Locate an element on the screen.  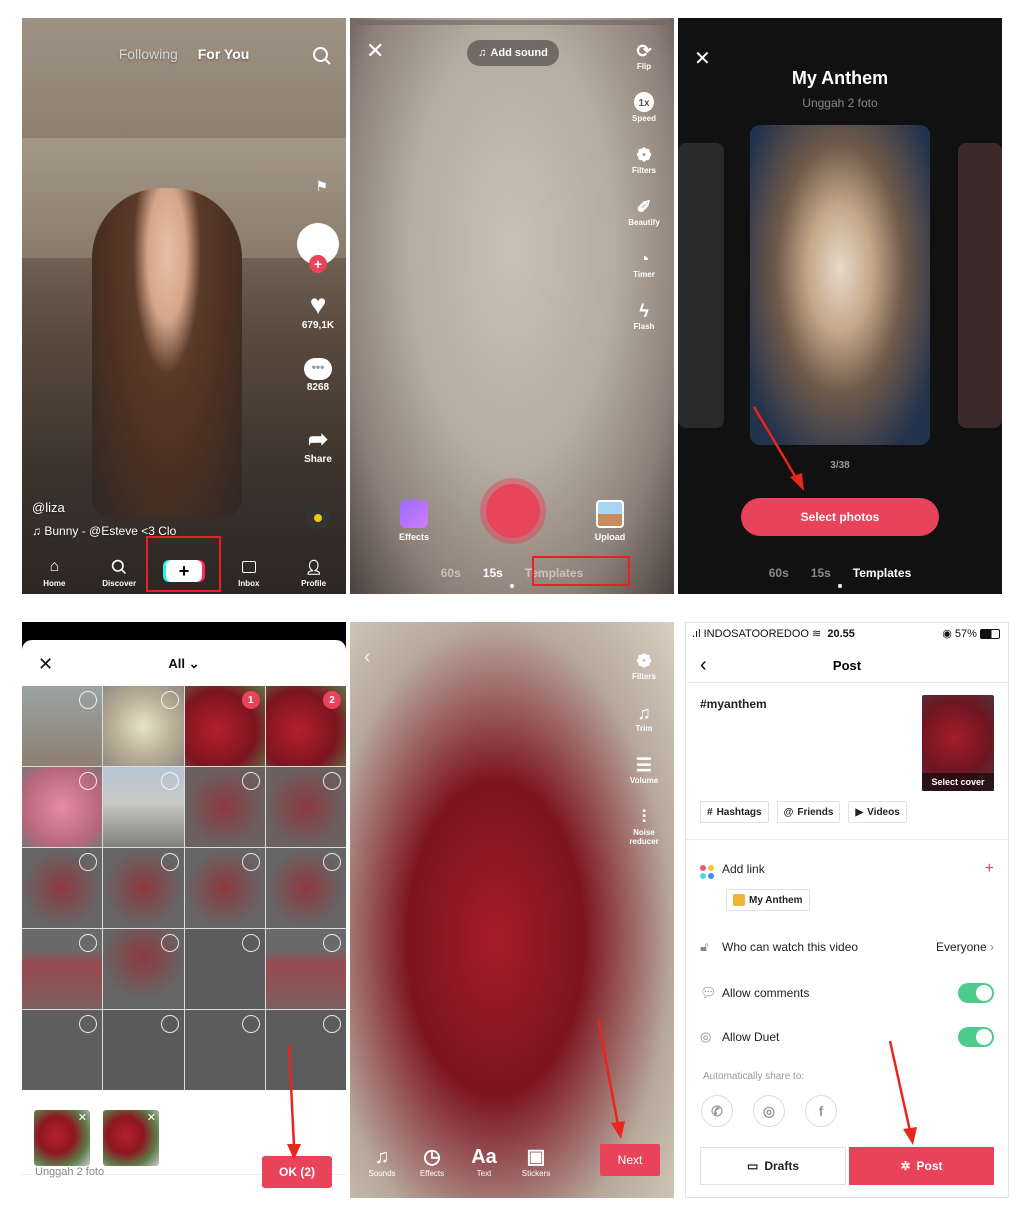
videos-chip: ▶ Videos is located at coordinates (877, 812).